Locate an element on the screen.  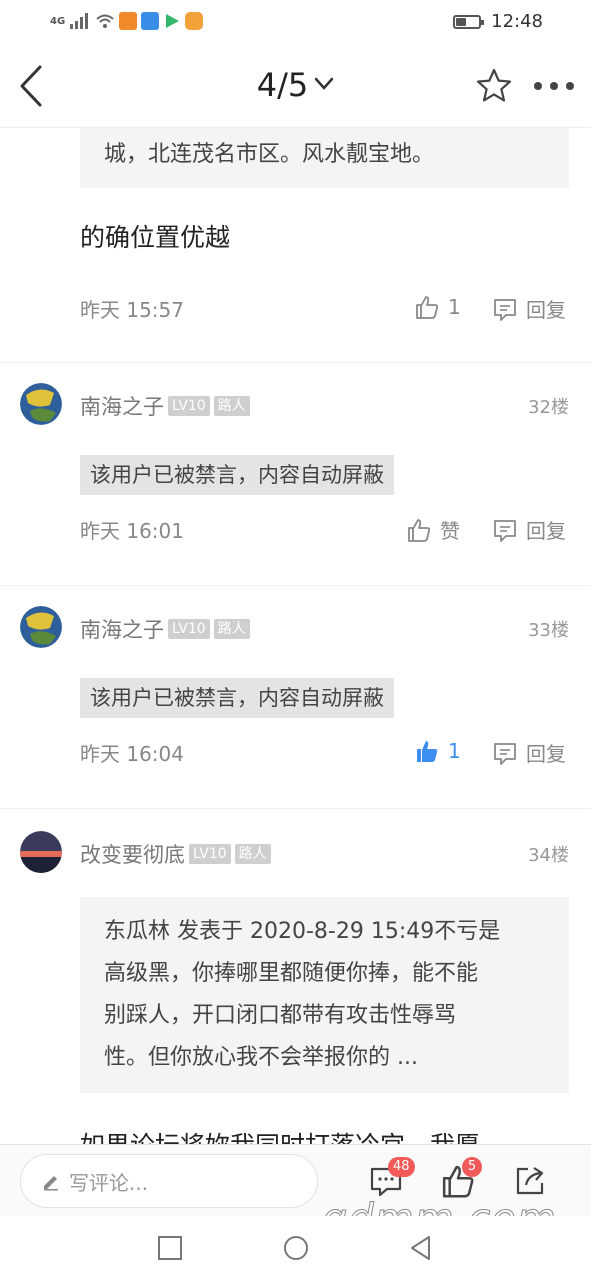
like-button: 赞 is located at coordinates (433, 529).